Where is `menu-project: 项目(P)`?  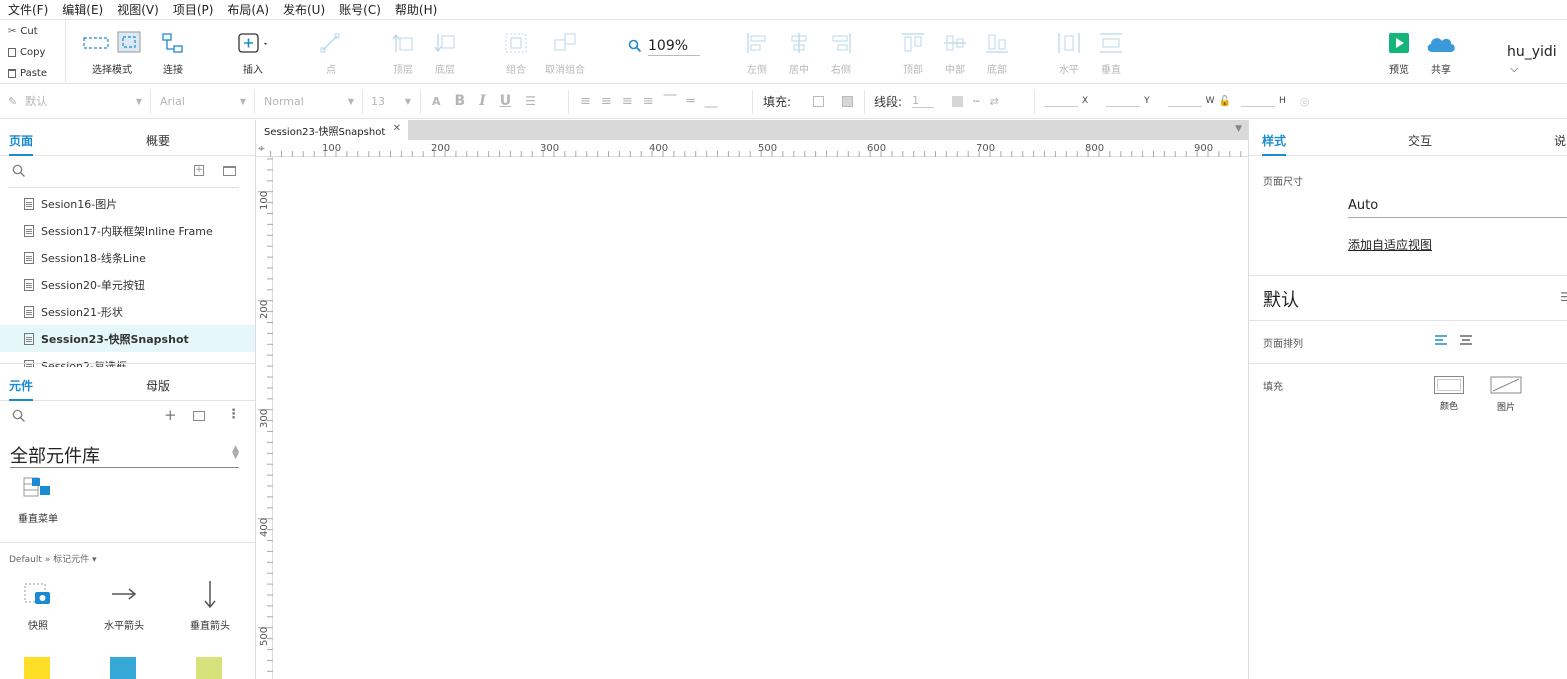
menu-project: 项目(P) is located at coordinates (192, 10).